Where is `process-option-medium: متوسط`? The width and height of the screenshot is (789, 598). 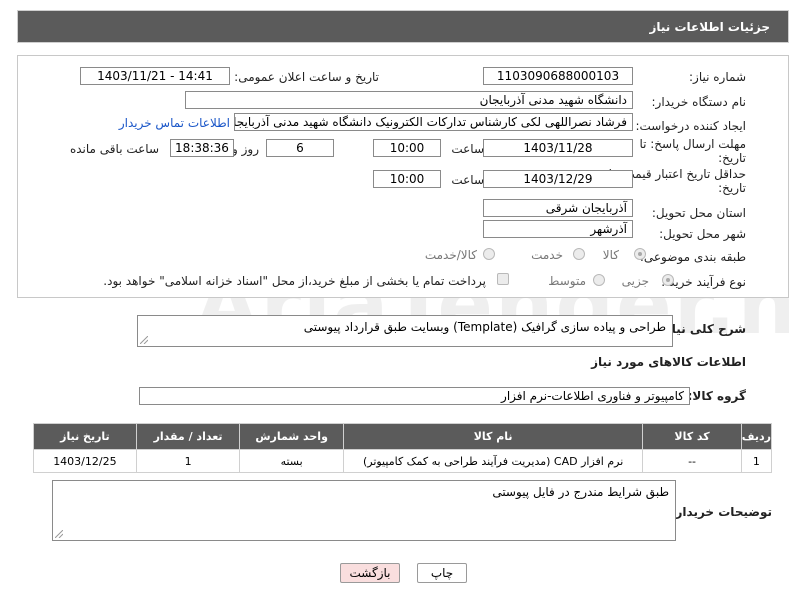 process-option-medium: متوسط is located at coordinates (567, 281).